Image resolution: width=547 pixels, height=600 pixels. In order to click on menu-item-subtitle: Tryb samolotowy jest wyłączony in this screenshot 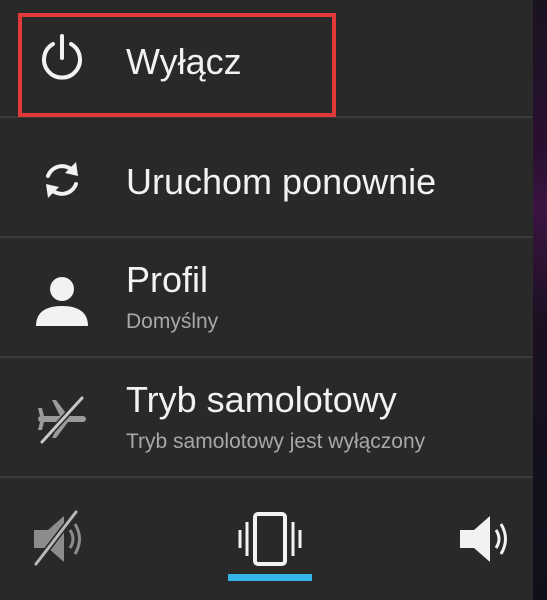, I will do `click(276, 441)`.